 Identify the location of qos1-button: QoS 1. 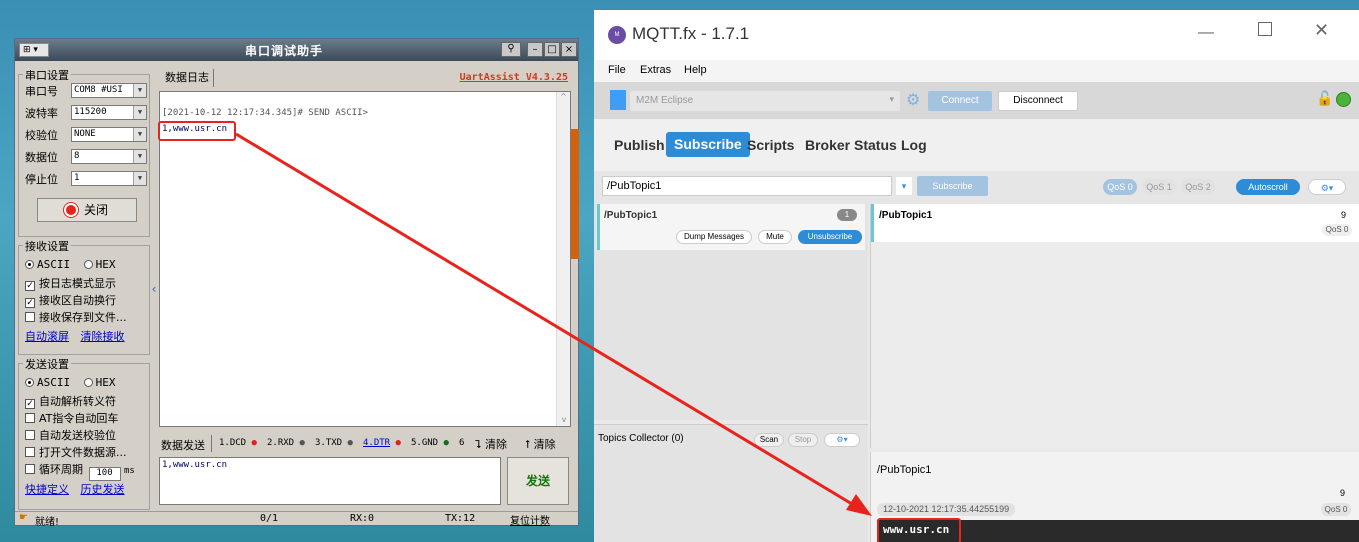
(1159, 187).